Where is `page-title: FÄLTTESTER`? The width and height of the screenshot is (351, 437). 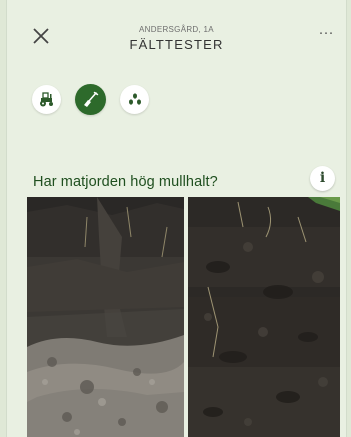
page-title: FÄLTTESTER is located at coordinates (176, 44).